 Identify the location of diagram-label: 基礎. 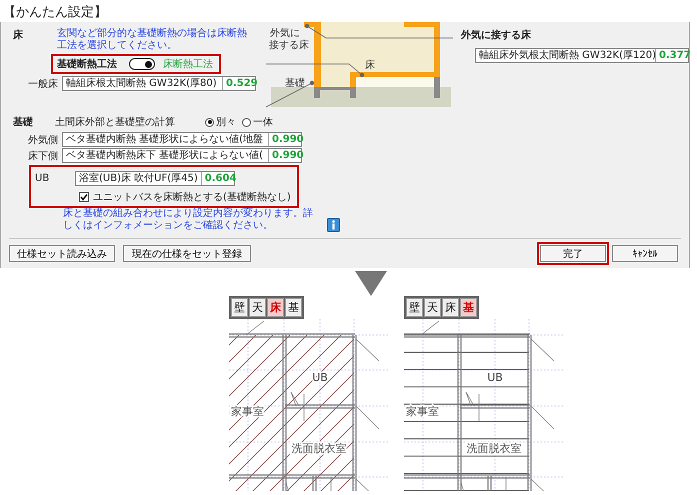
(295, 83).